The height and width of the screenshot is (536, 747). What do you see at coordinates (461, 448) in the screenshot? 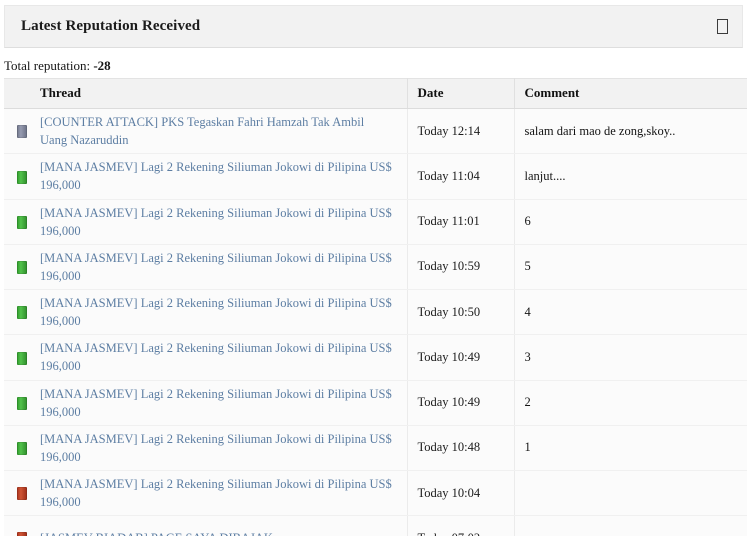
I see `date-cell: Today 10:48` at bounding box center [461, 448].